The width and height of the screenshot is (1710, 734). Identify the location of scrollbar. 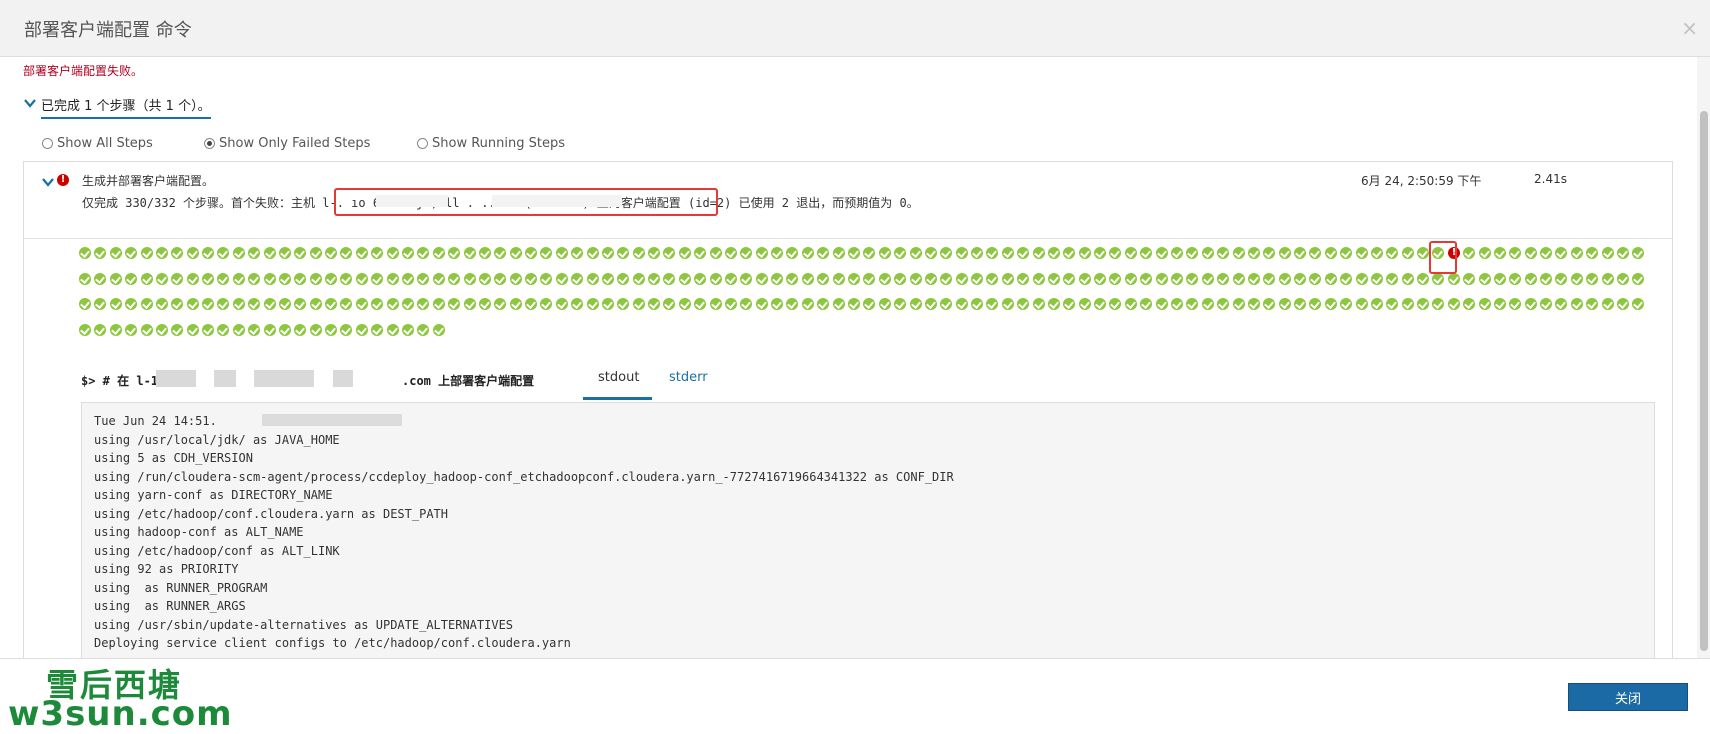
(1703, 357).